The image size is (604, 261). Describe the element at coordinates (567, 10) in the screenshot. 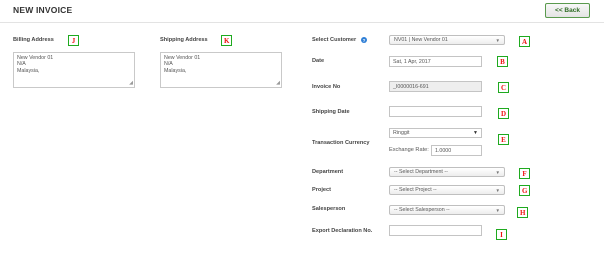

I see `back-button: << Back` at that location.